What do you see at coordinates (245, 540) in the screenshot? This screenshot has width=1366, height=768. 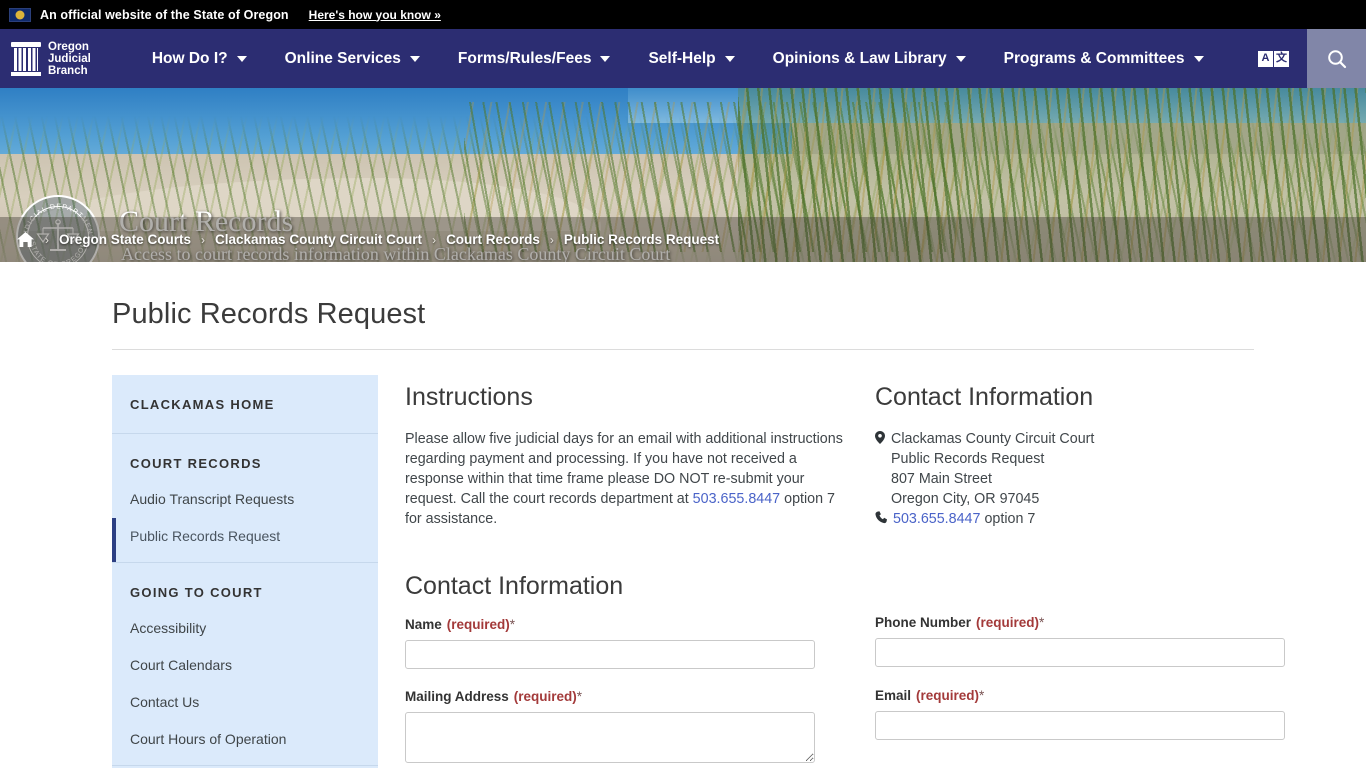 I see `sidebar-item-public-records-request: Public Records Request` at bounding box center [245, 540].